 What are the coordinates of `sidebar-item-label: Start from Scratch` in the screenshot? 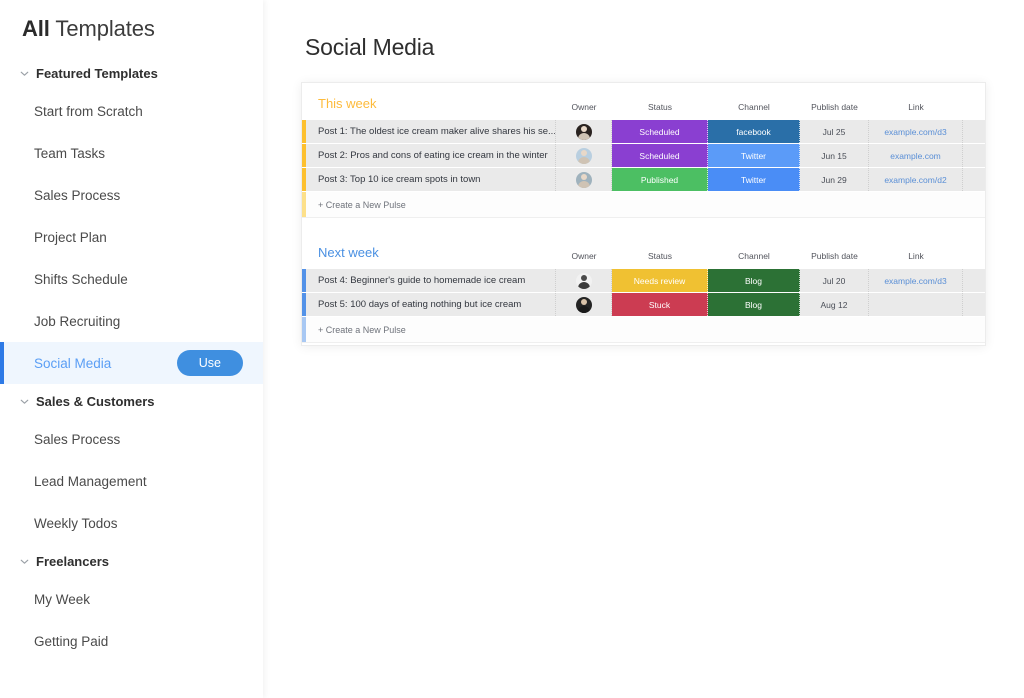 It's located at (88, 111).